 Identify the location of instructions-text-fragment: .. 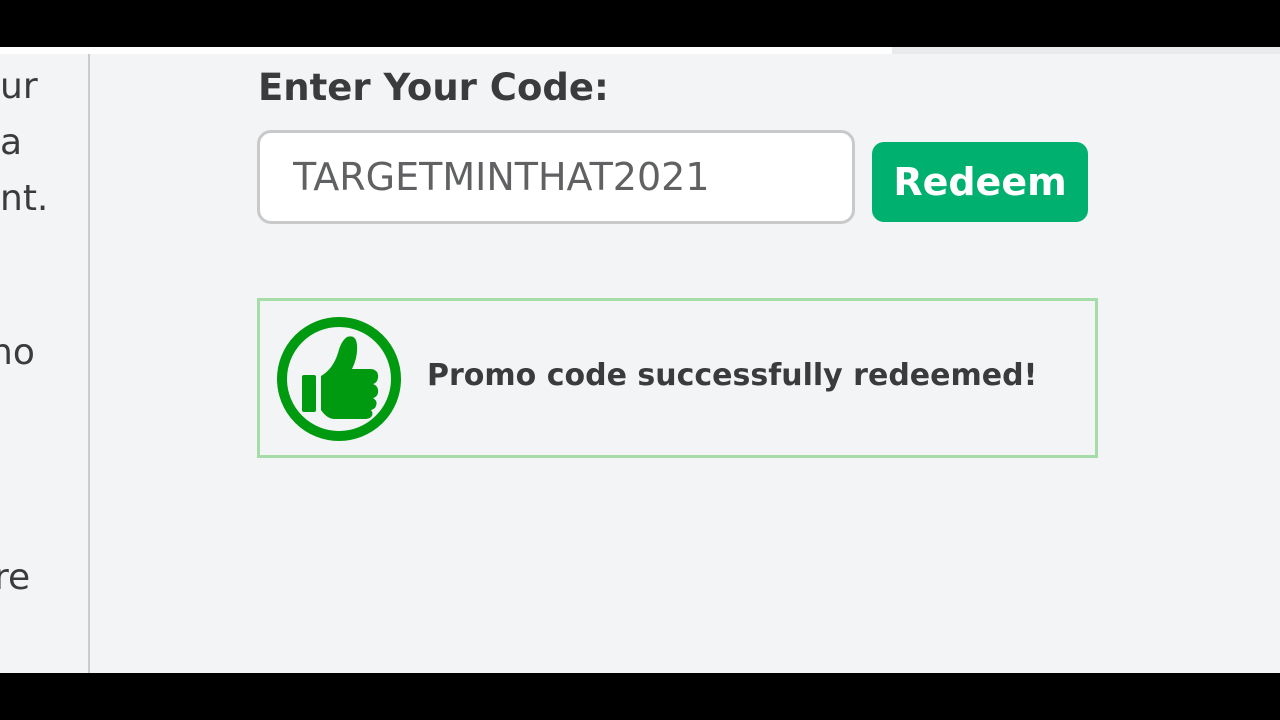
(1, 509).